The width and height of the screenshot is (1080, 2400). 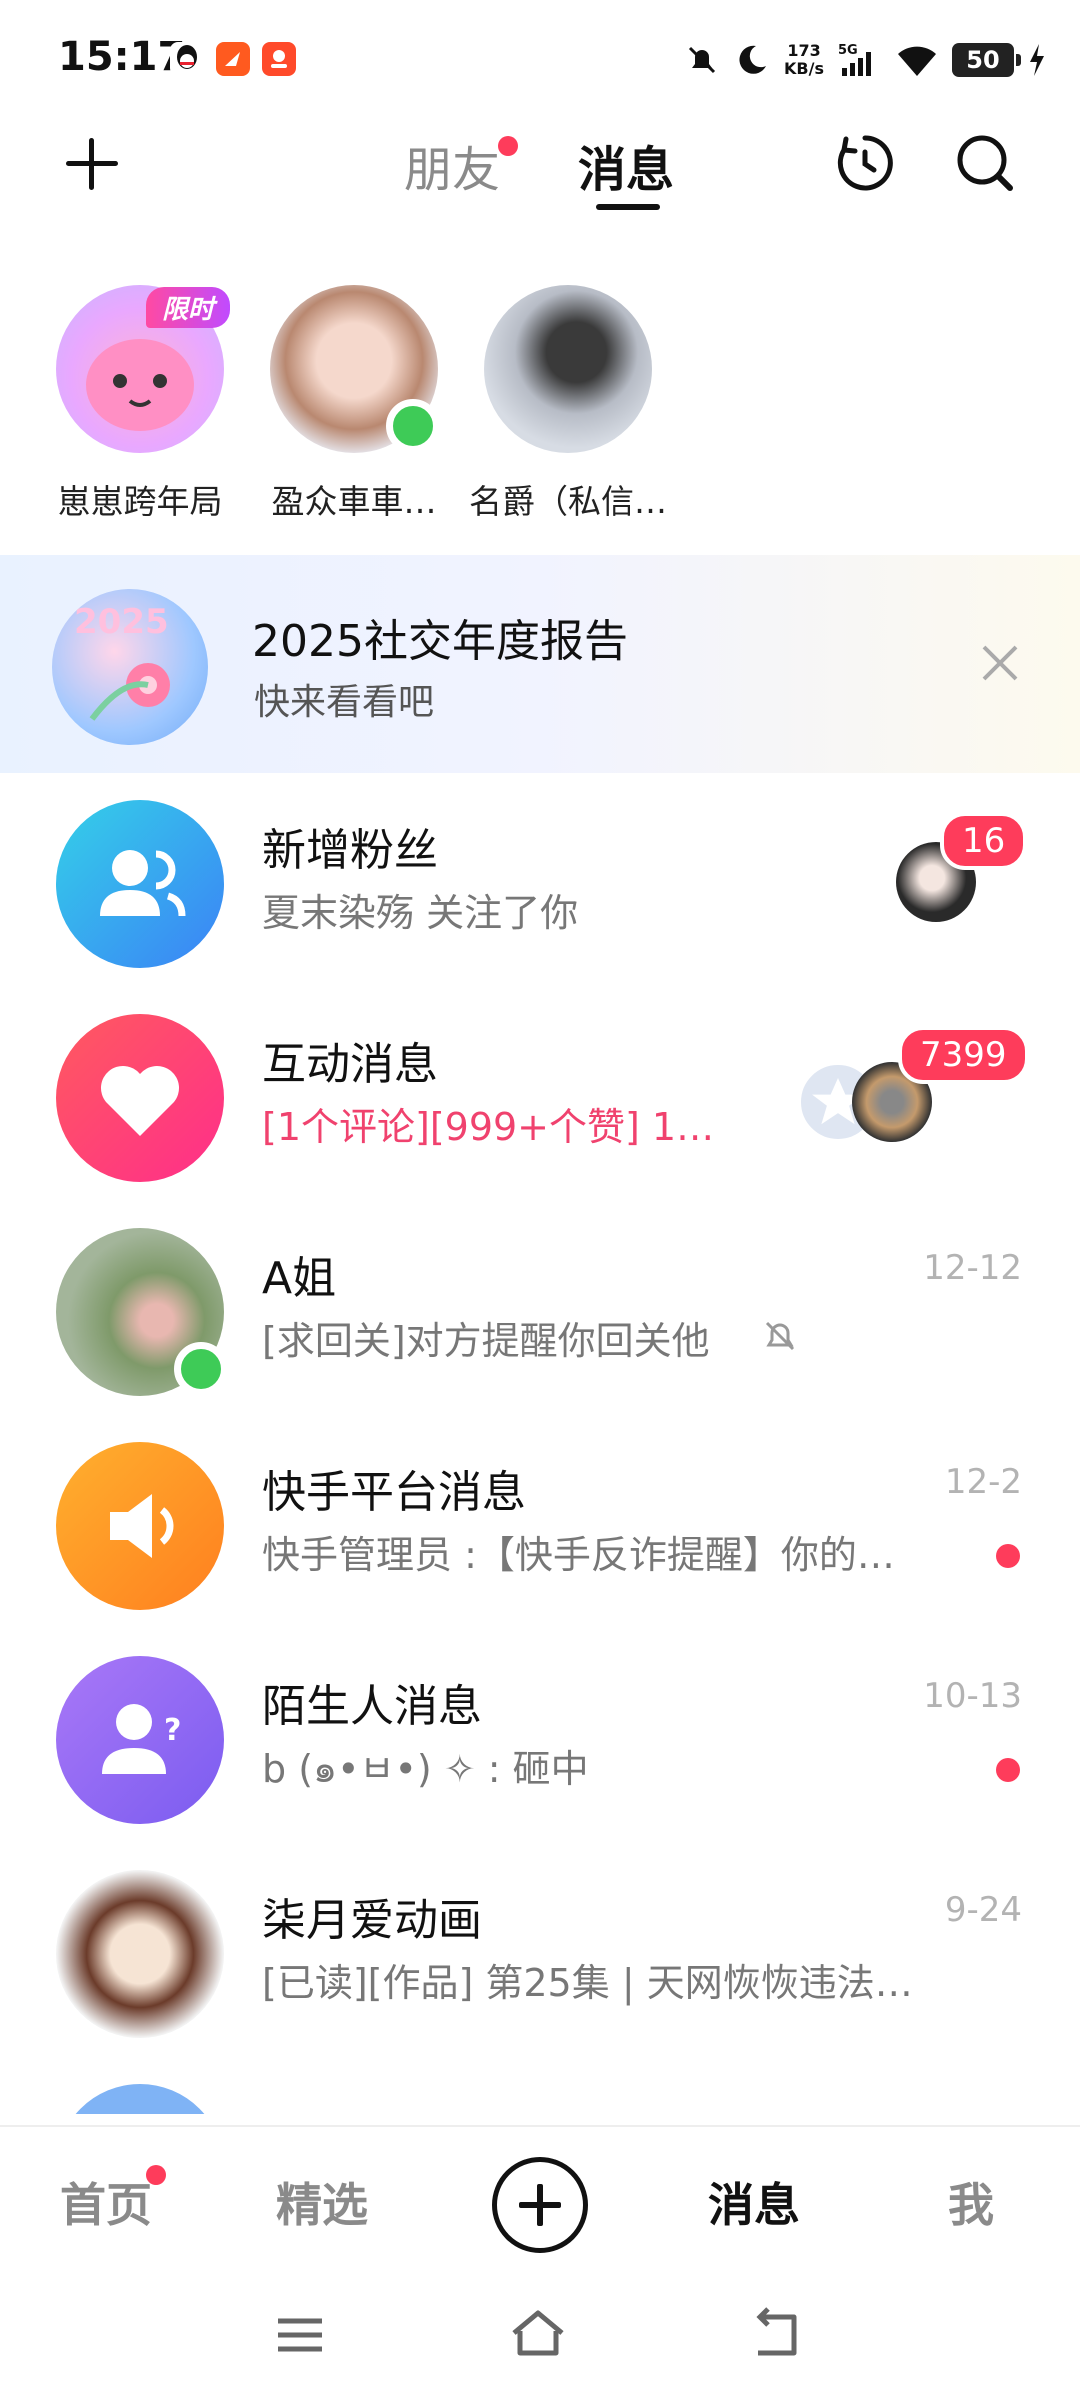 What do you see at coordinates (963, 1055) in the screenshot?
I see `unread-count-badge: 7399` at bounding box center [963, 1055].